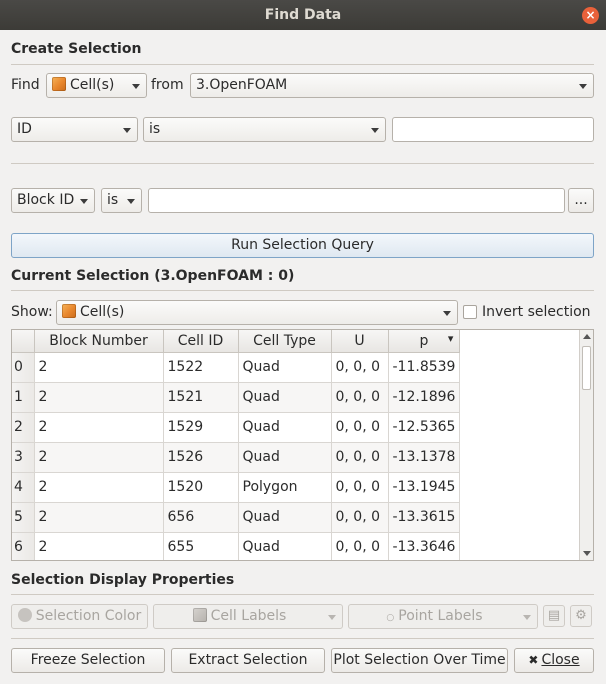 The height and width of the screenshot is (684, 606). I want to click on point-labels-combo: ○ Point Labels, so click(443, 616).